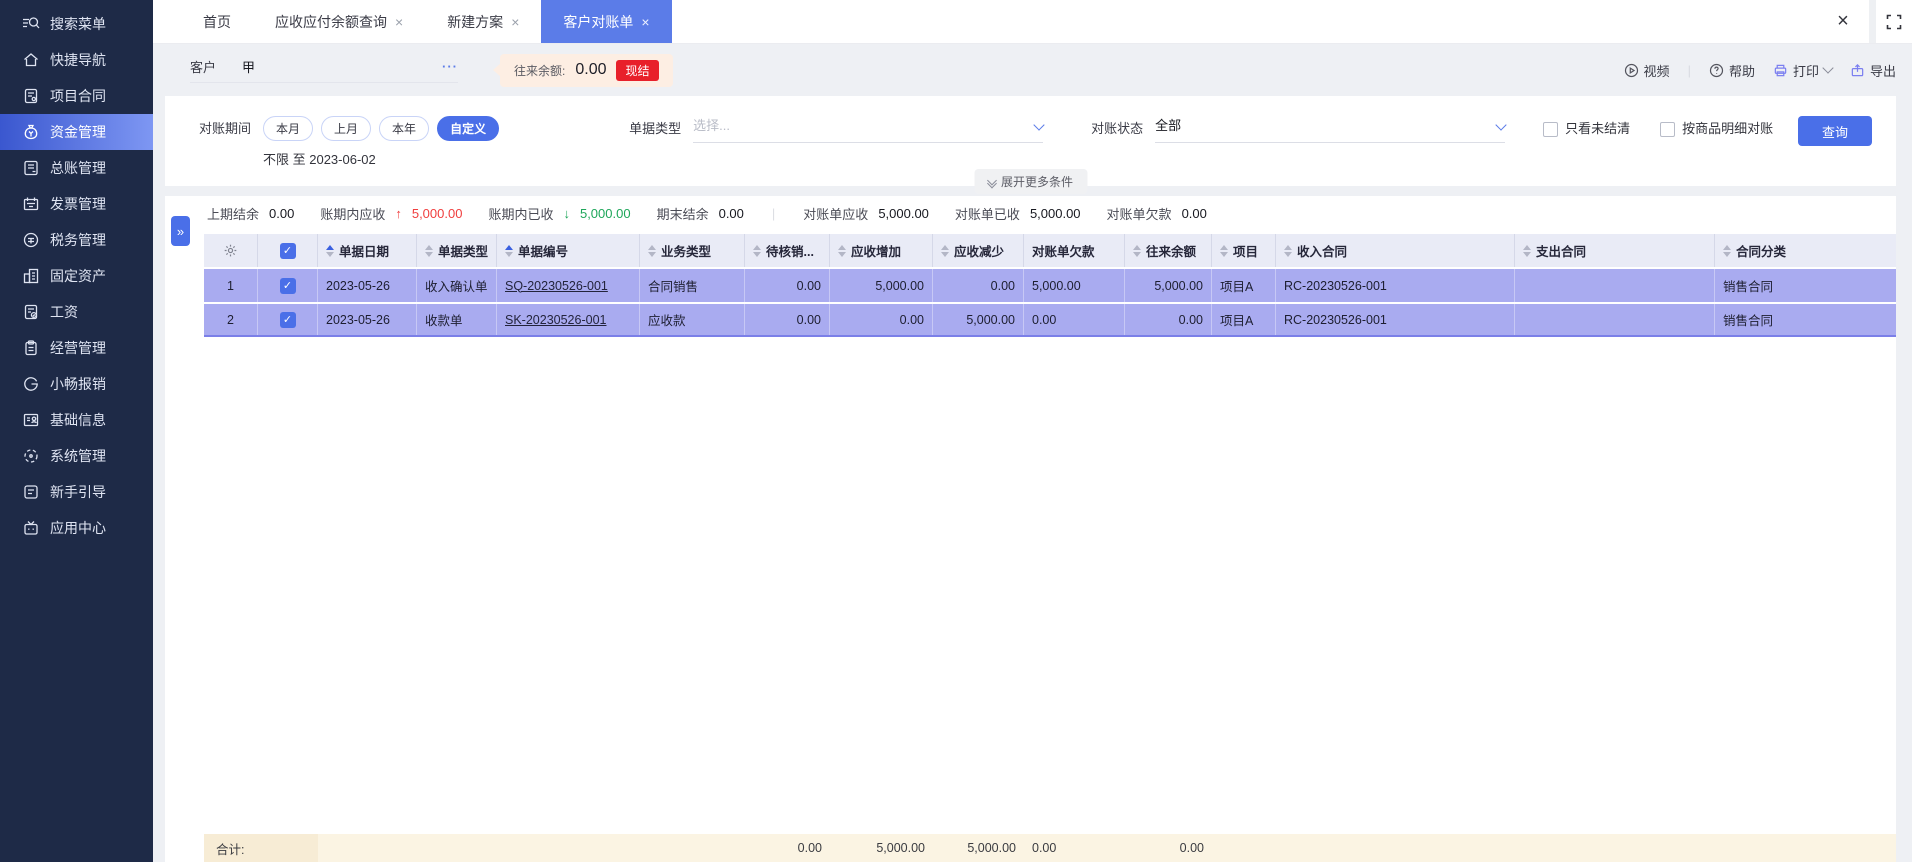  I want to click on collapse-handle: », so click(180, 231).